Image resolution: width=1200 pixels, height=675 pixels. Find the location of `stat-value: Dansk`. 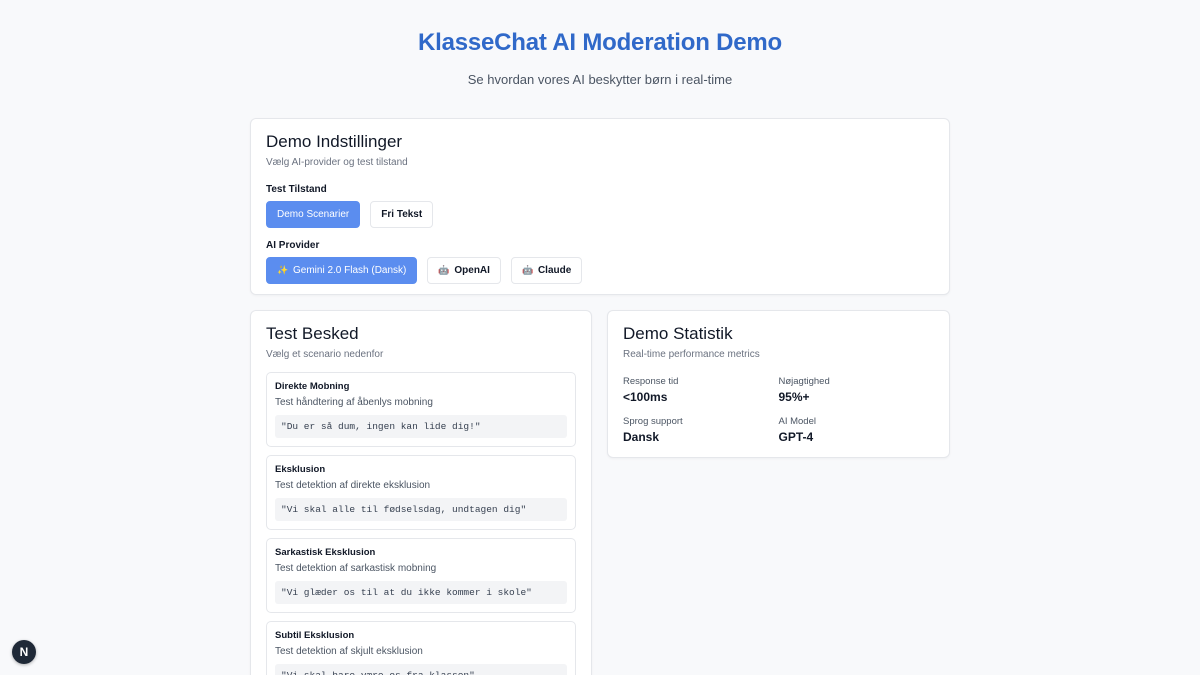

stat-value: Dansk is located at coordinates (641, 437).